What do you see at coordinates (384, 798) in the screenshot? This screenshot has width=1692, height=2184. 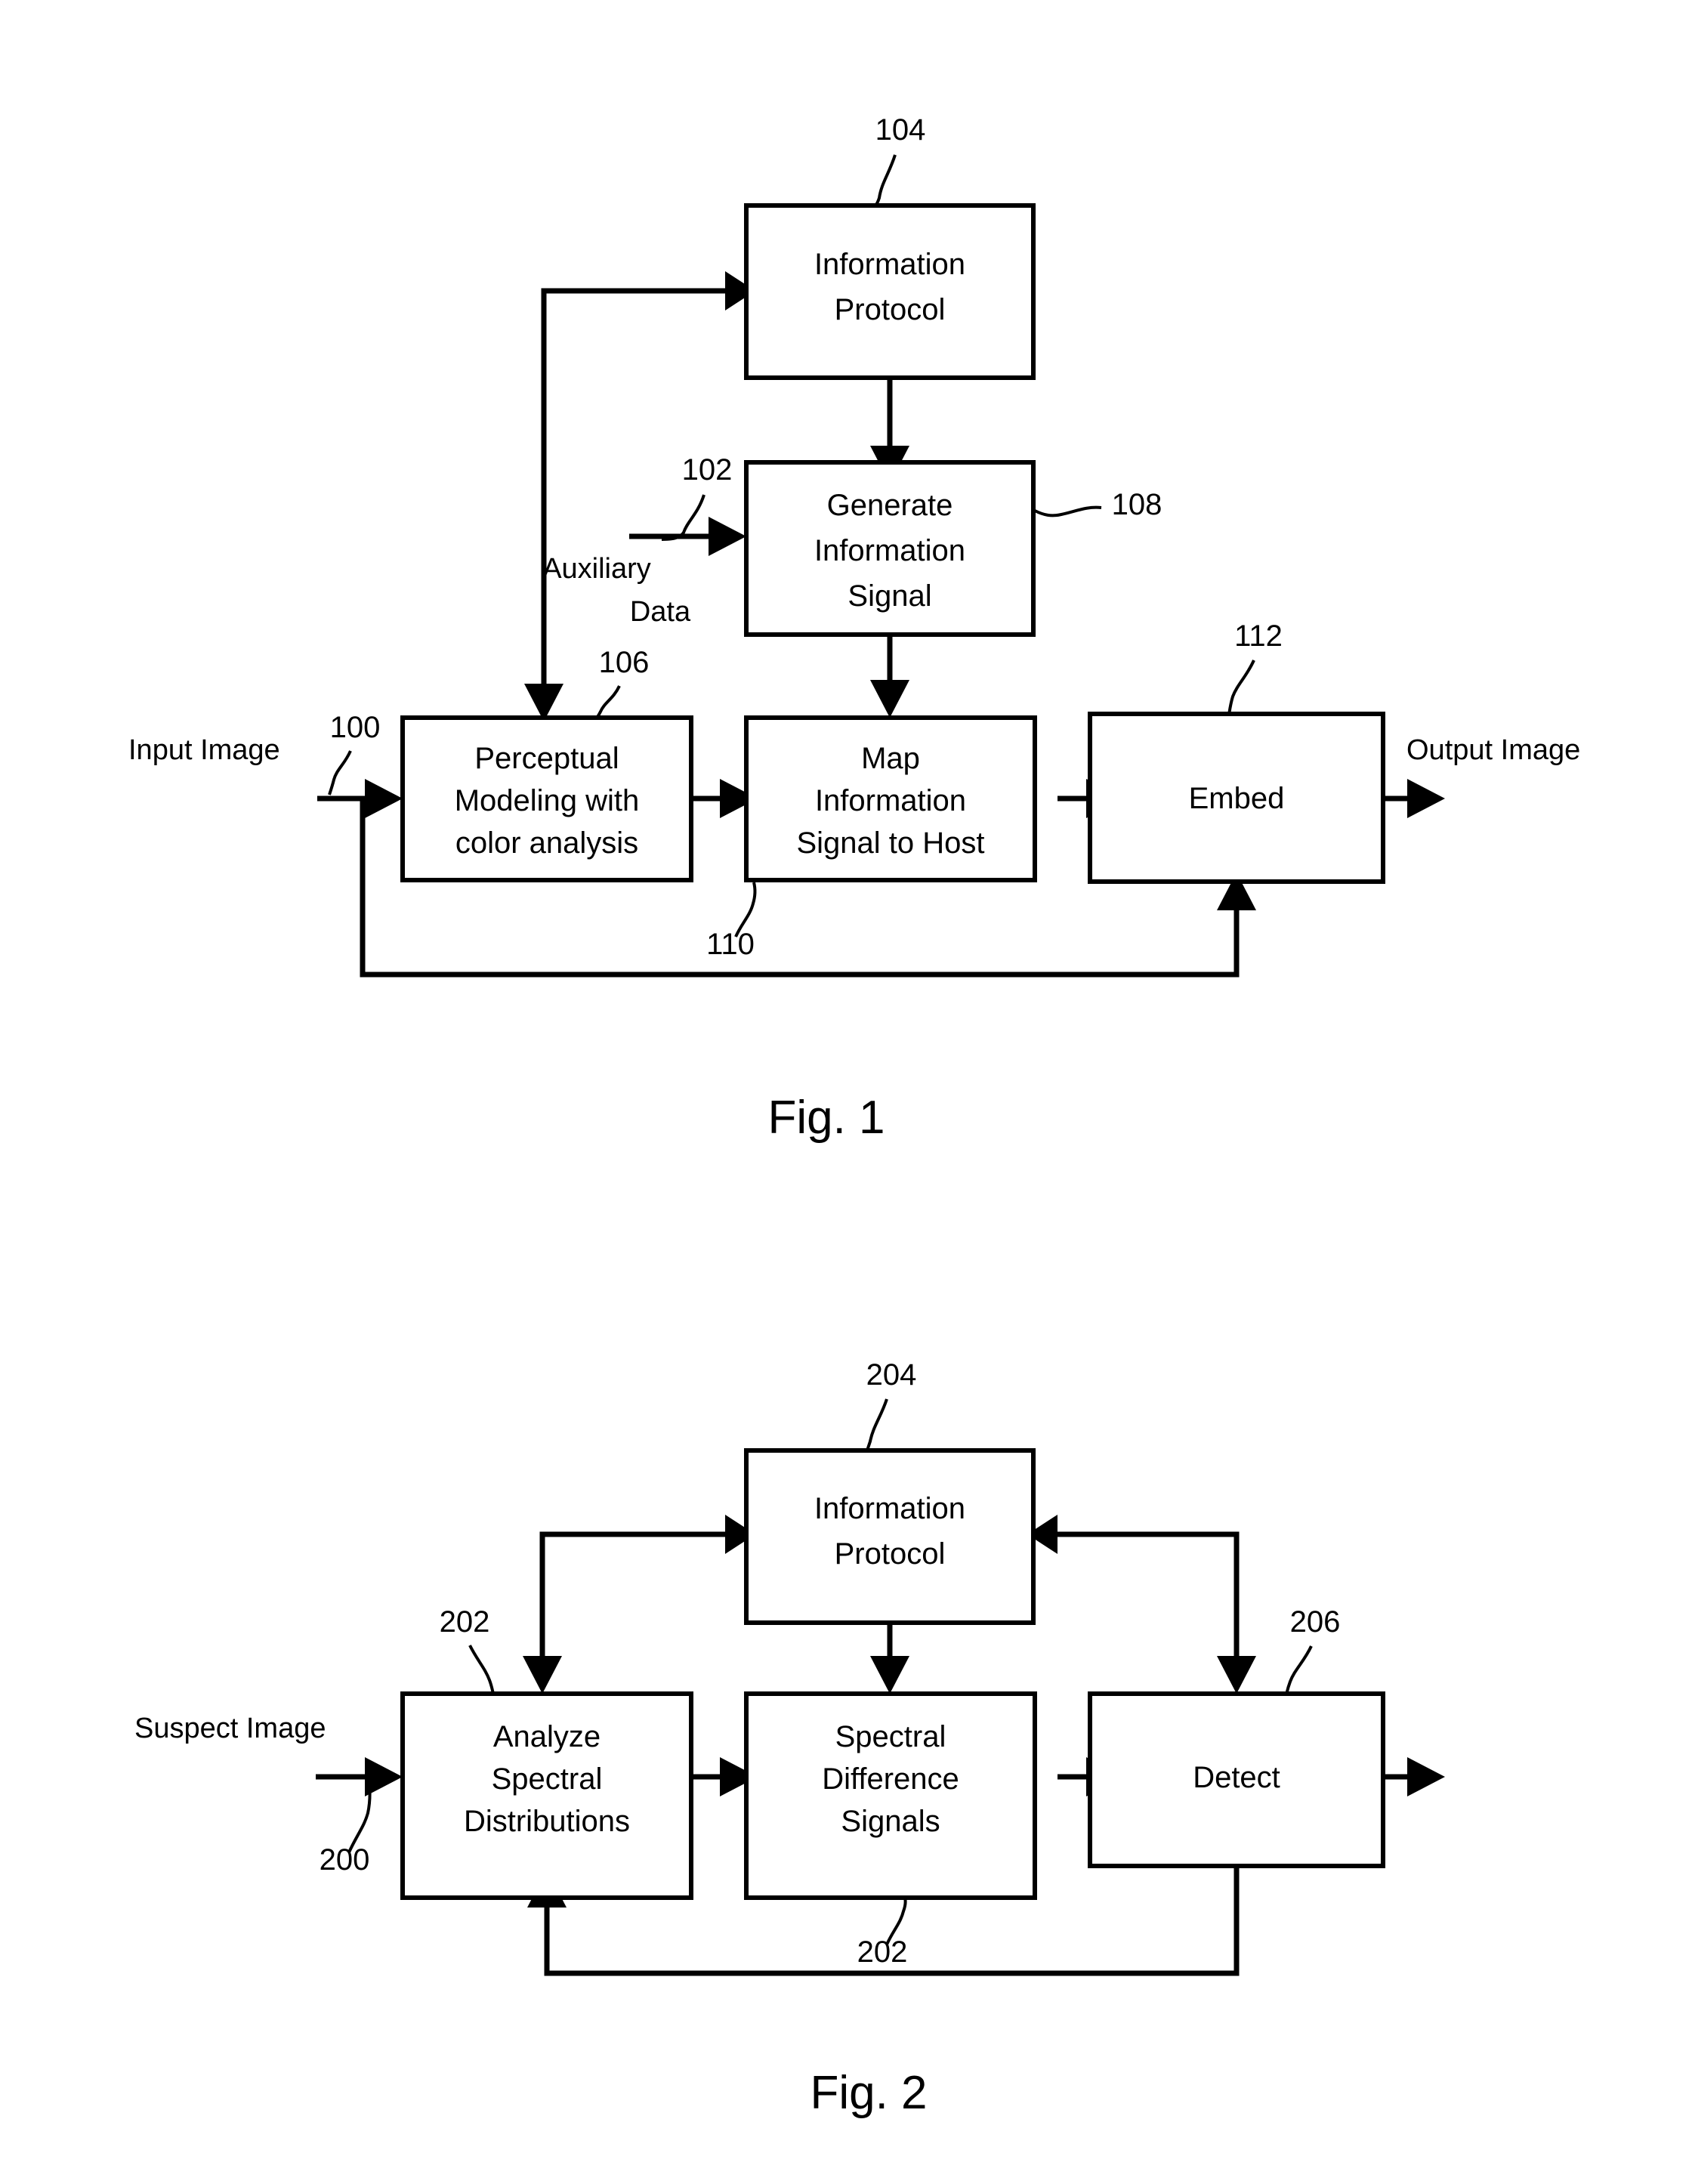 I see `arrowhead-perceptual-left-input` at bounding box center [384, 798].